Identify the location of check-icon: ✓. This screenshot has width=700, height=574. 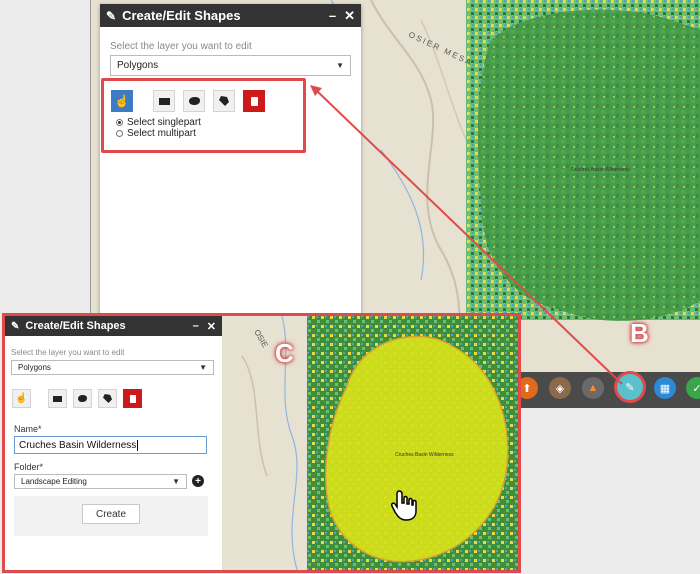
(696, 388).